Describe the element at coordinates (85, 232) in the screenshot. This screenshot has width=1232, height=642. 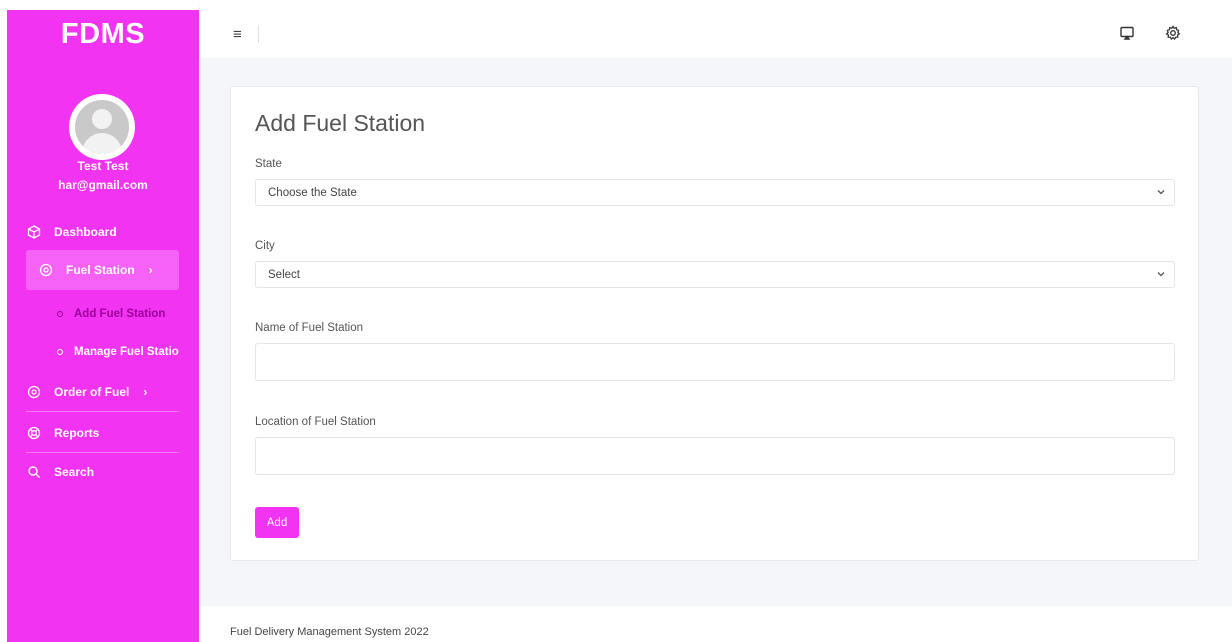
I see `sidebar-item-label: Dashboard` at that location.